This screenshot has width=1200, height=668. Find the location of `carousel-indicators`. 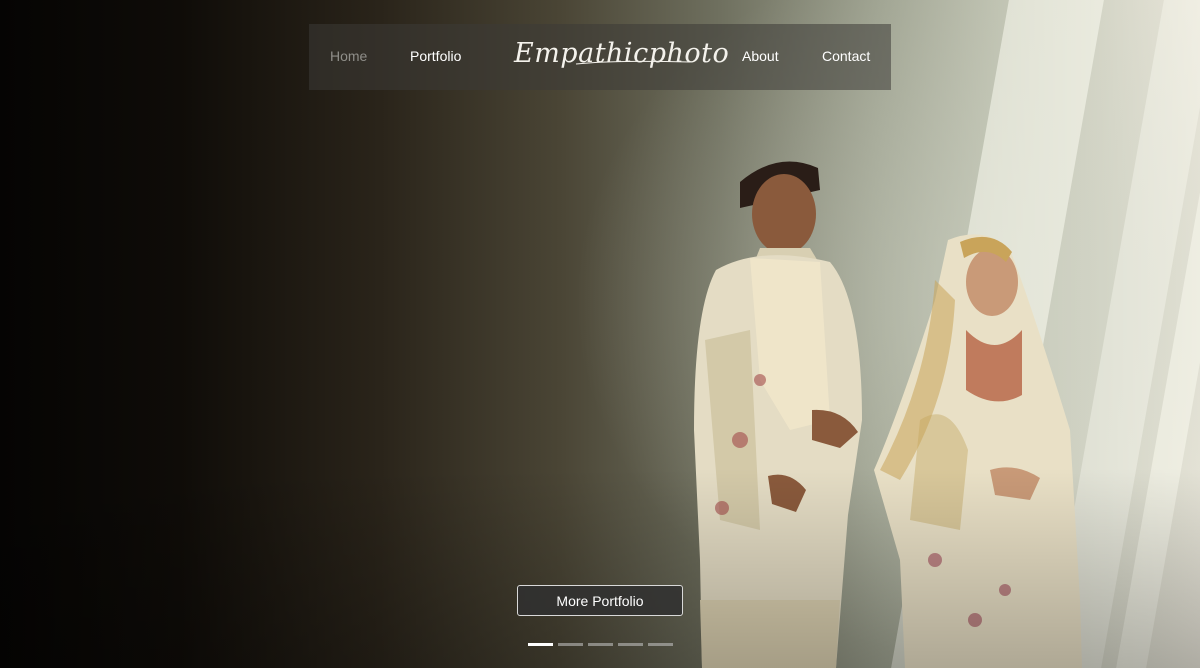

carousel-indicators is located at coordinates (601, 645).